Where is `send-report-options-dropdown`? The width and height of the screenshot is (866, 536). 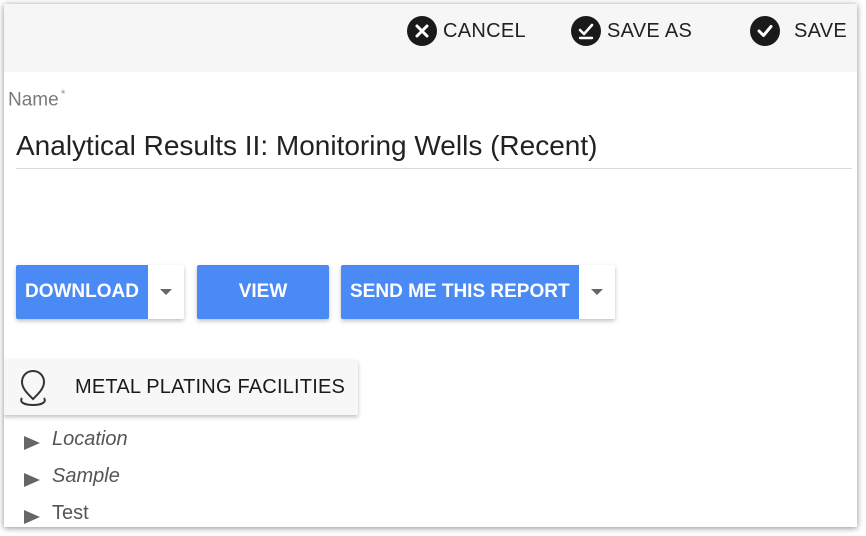 send-report-options-dropdown is located at coordinates (596, 292).